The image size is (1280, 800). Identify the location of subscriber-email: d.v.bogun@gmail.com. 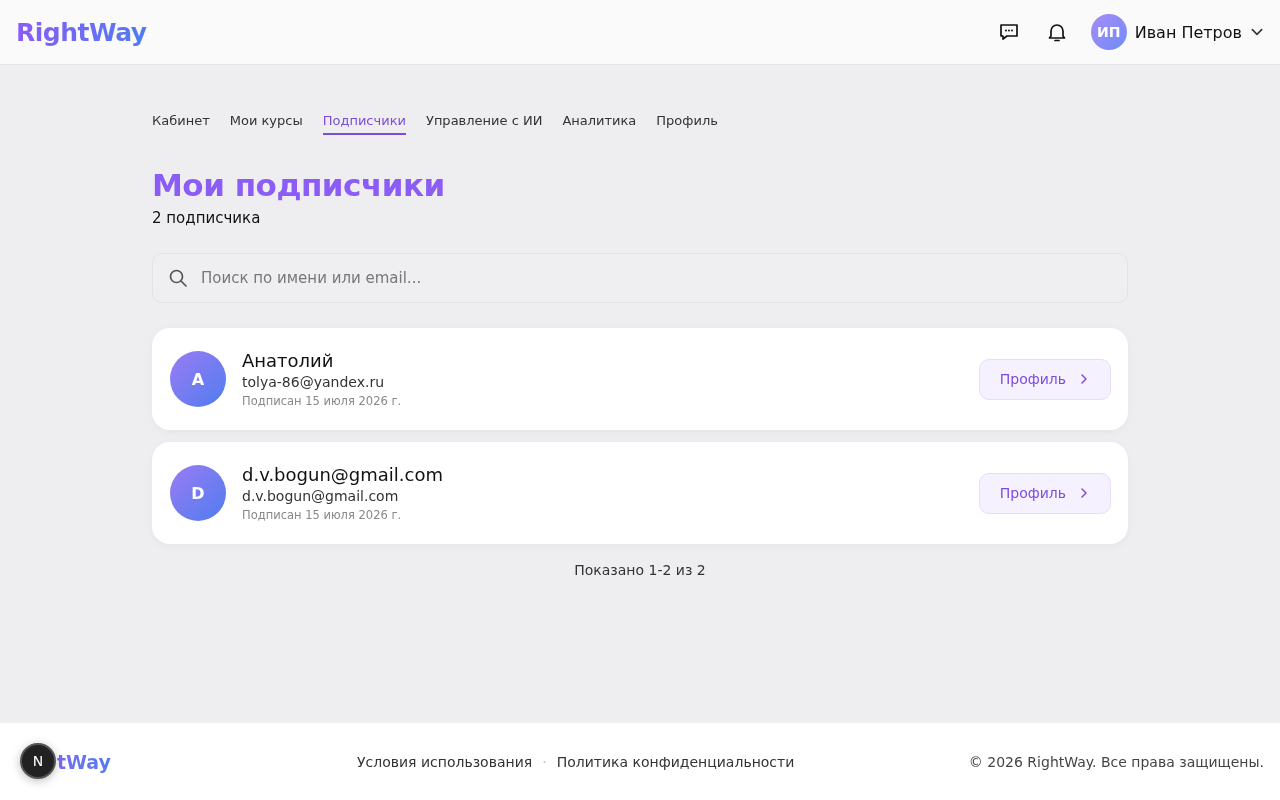
(321, 496).